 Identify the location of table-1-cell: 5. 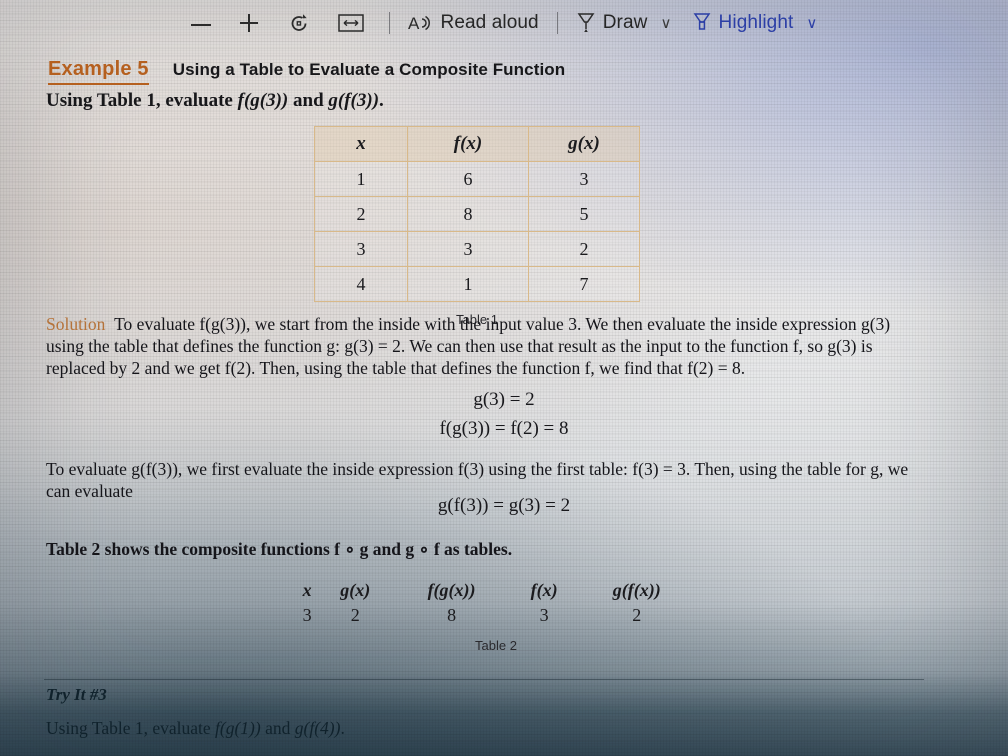
(584, 214).